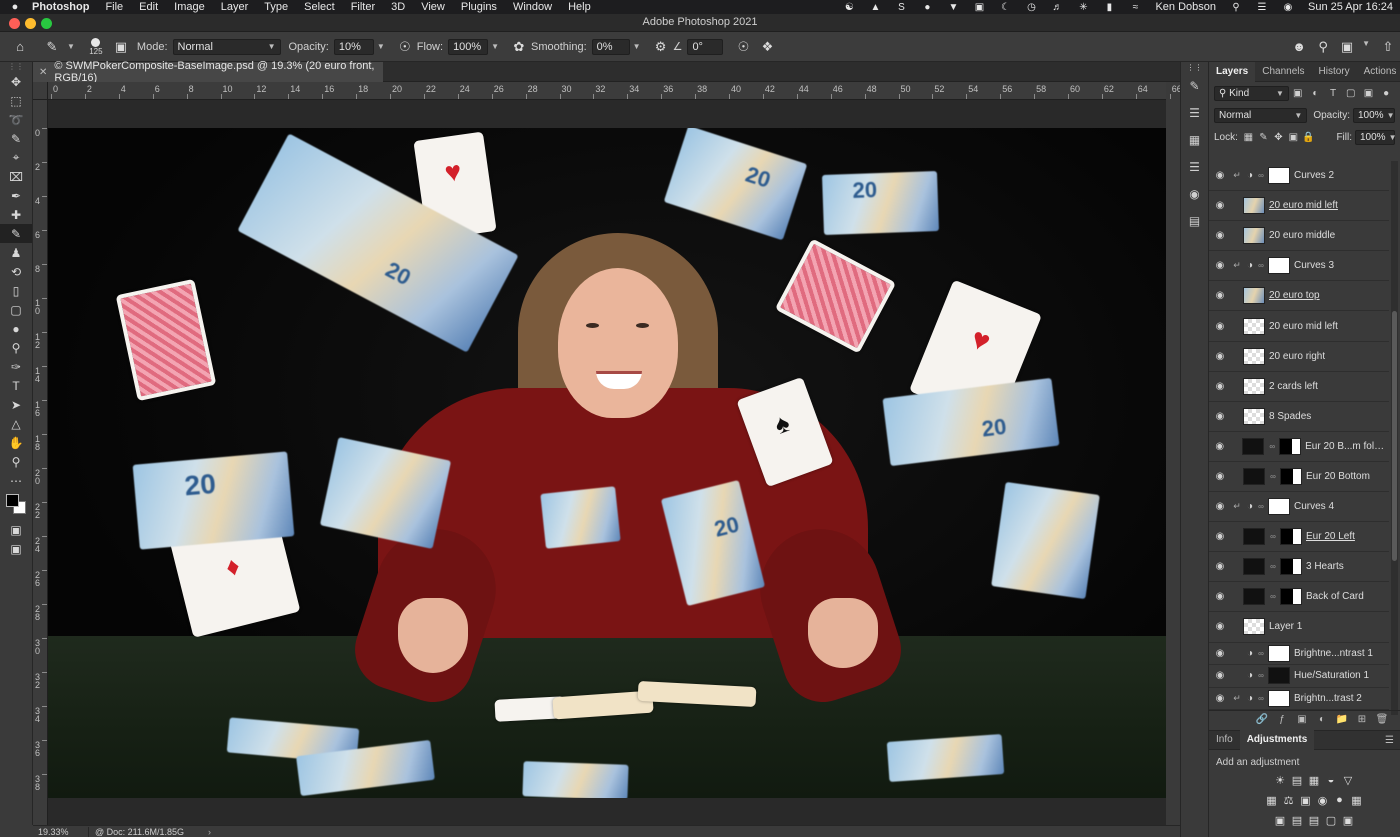 The image size is (1400, 837). Describe the element at coordinates (1285, 626) in the screenshot. I see `layer-name: Layer 1` at that location.